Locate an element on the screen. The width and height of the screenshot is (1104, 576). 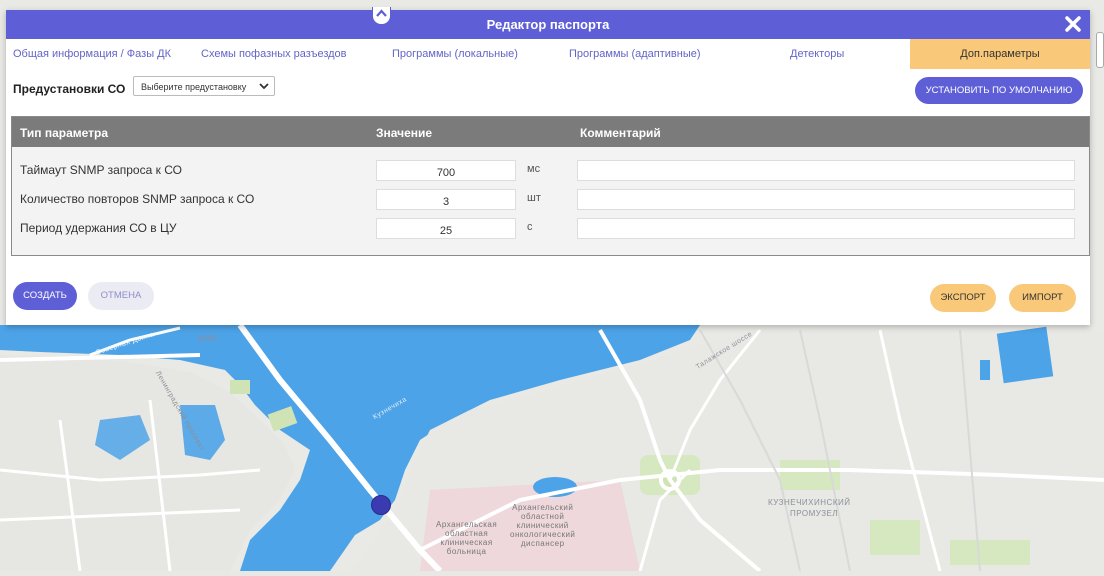
table-row: Период удержания СО в ЦУ 25 с is located at coordinates (550, 229).